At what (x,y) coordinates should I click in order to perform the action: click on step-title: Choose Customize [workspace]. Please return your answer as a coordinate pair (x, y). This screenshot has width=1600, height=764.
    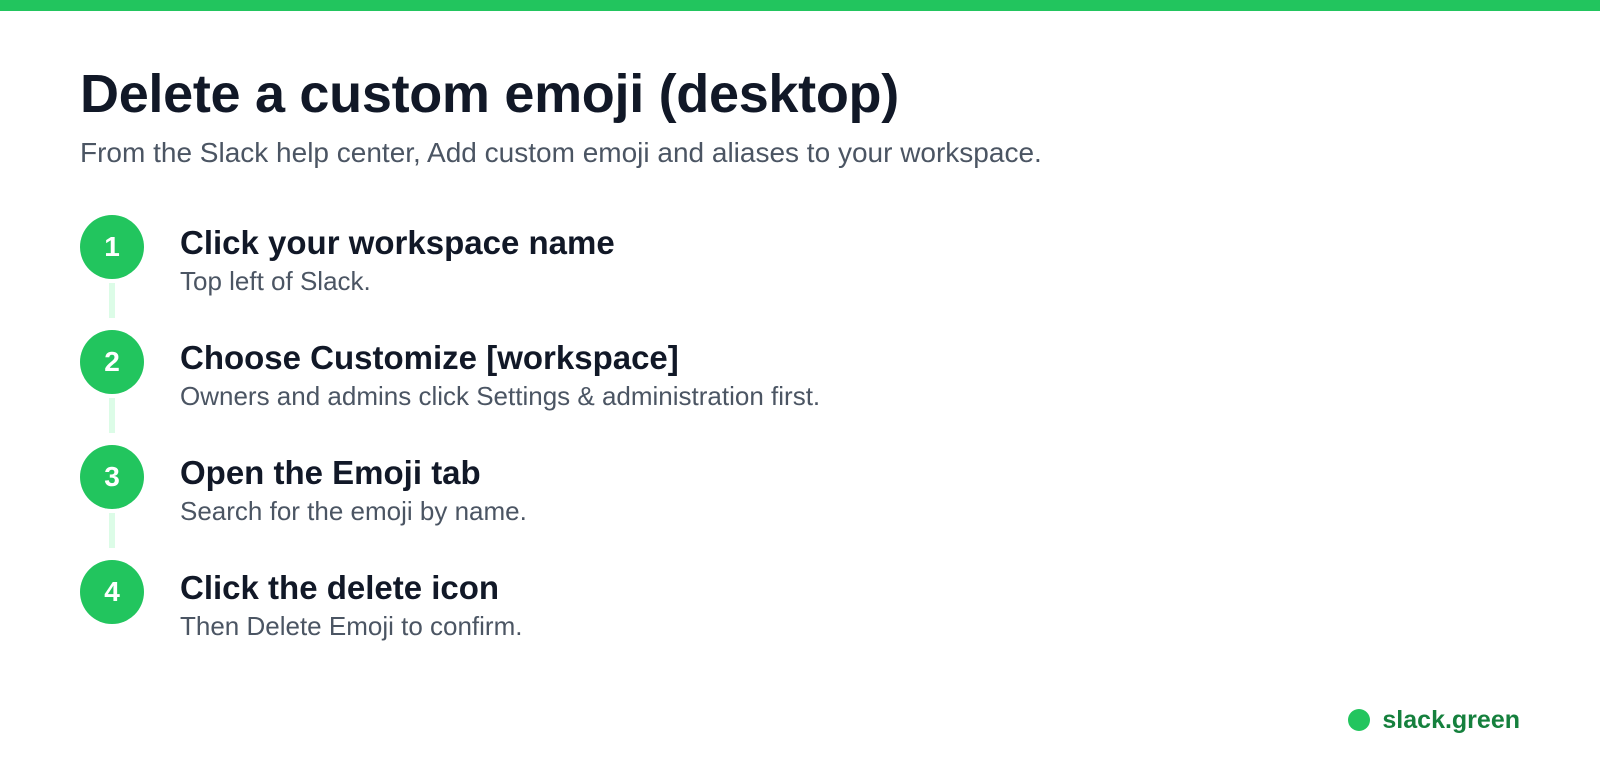
    Looking at the image, I should click on (429, 357).